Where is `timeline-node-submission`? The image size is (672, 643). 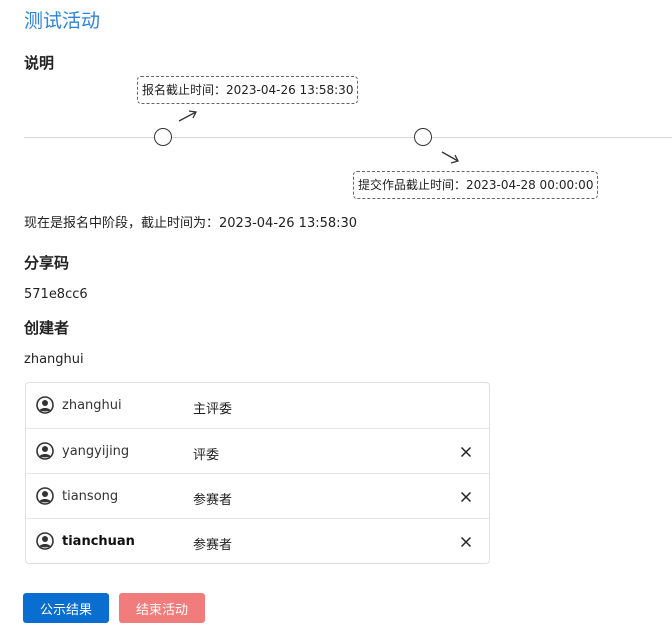
timeline-node-submission is located at coordinates (423, 137).